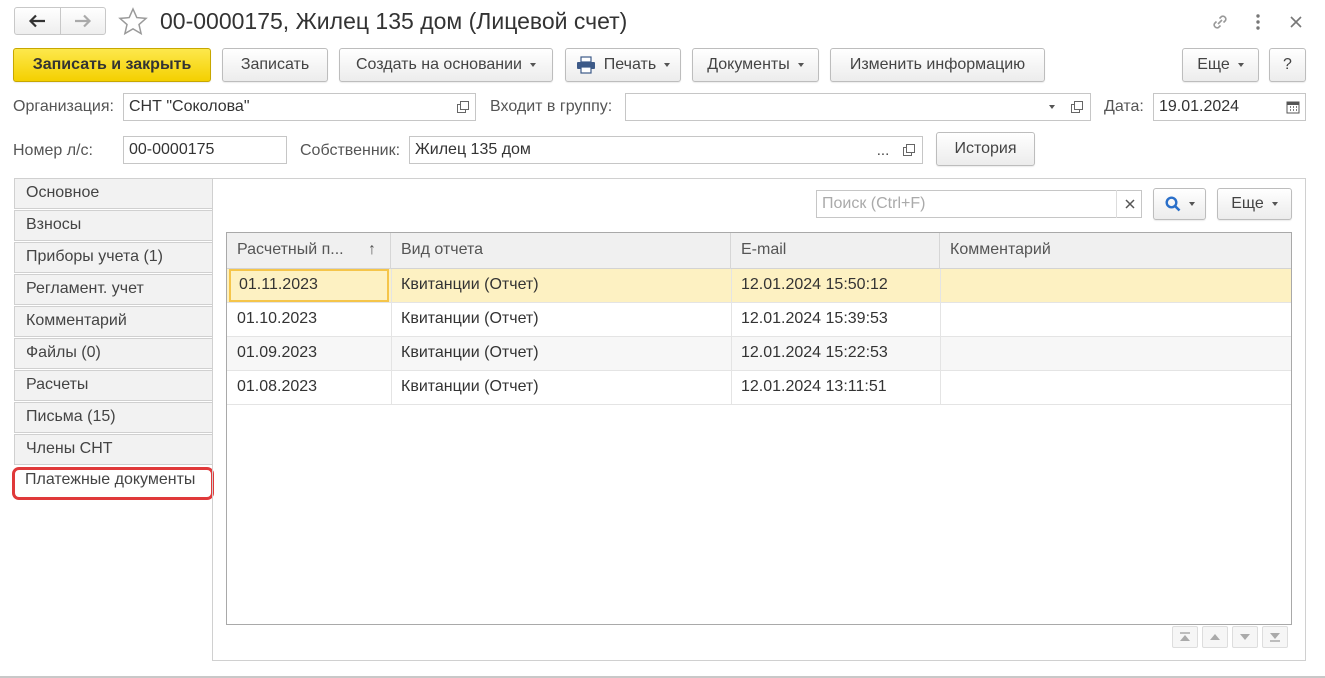  What do you see at coordinates (113, 225) in the screenshot?
I see `tab-contributions: Взносы` at bounding box center [113, 225].